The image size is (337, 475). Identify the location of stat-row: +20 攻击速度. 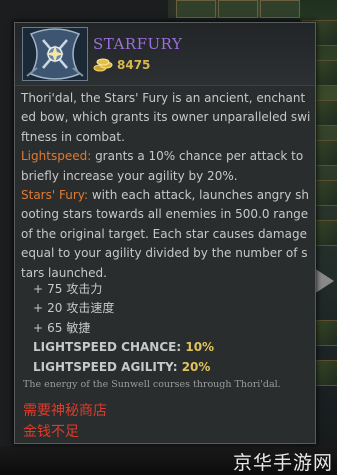
(123, 308).